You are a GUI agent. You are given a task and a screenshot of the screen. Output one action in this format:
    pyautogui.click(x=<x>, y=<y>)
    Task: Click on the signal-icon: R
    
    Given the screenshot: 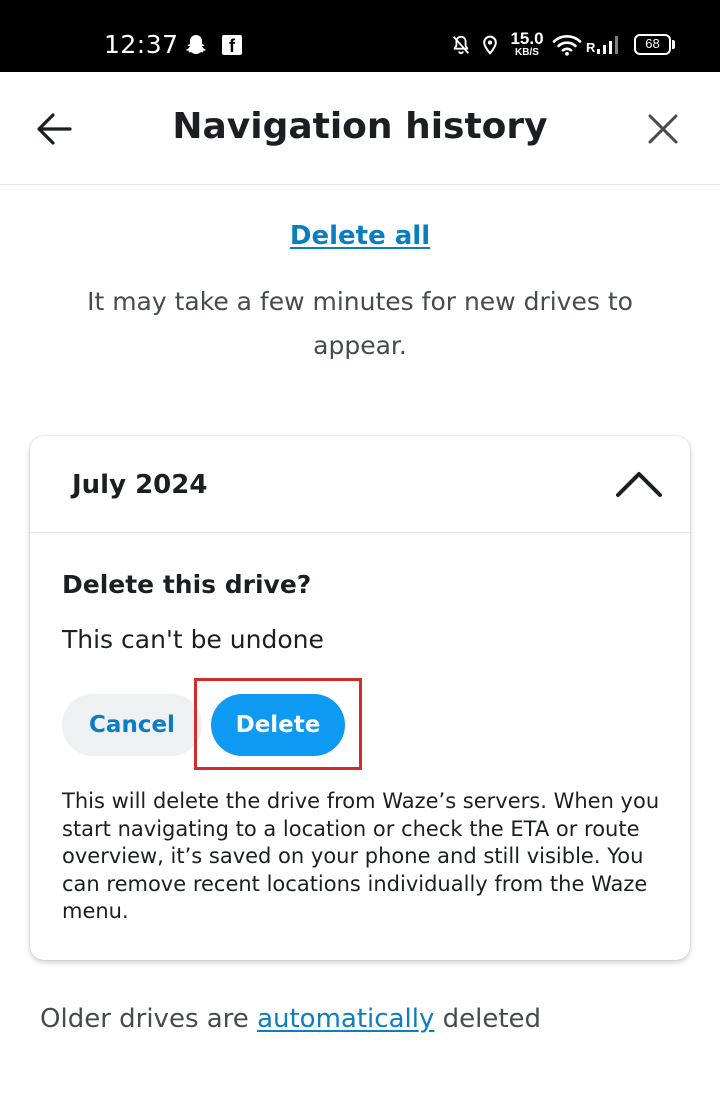 What is the action you would take?
    pyautogui.click(x=602, y=45)
    